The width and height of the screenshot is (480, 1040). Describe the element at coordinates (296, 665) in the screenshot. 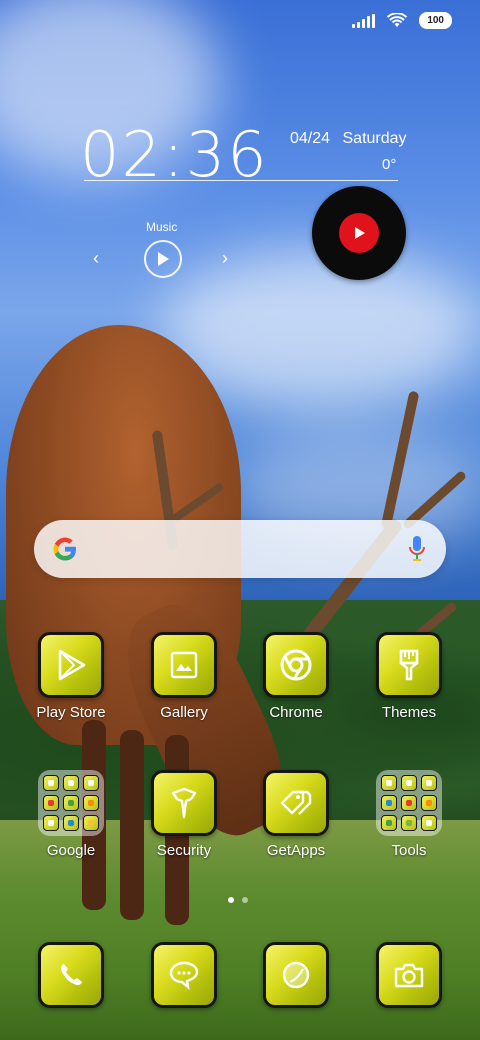

I see `chrome-icon` at that location.